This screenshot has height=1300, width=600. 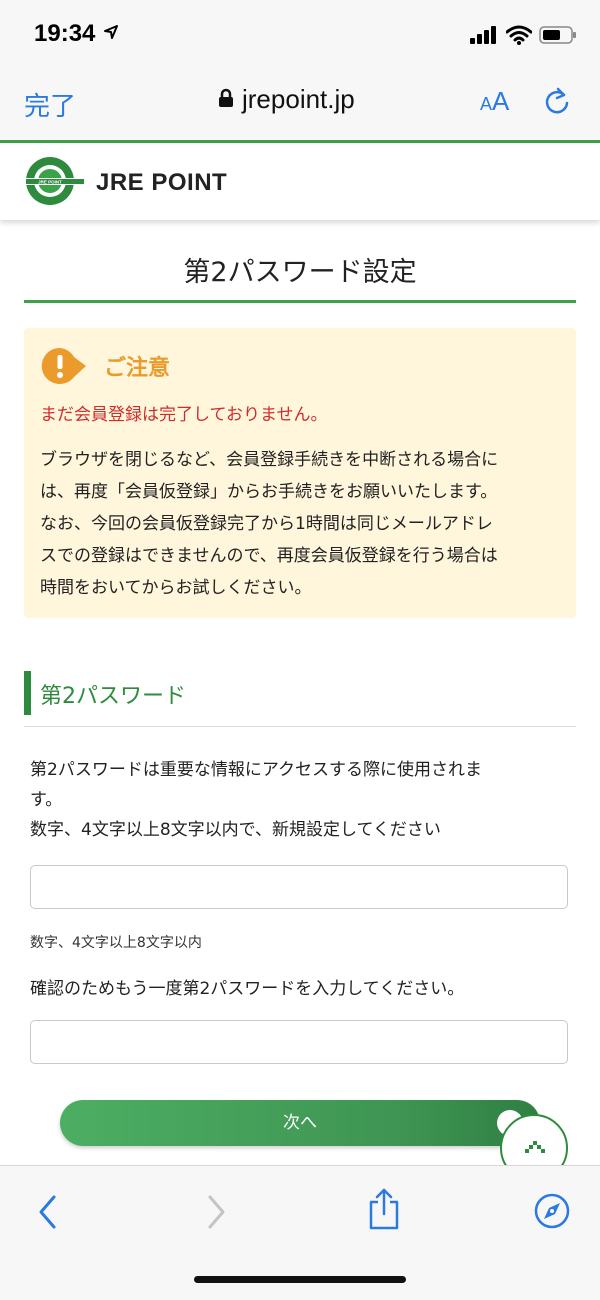 What do you see at coordinates (269, 492) in the screenshot?
I see `notice-line: は、再度「会員仮登録」からお手続きをお願いいたします。` at bounding box center [269, 492].